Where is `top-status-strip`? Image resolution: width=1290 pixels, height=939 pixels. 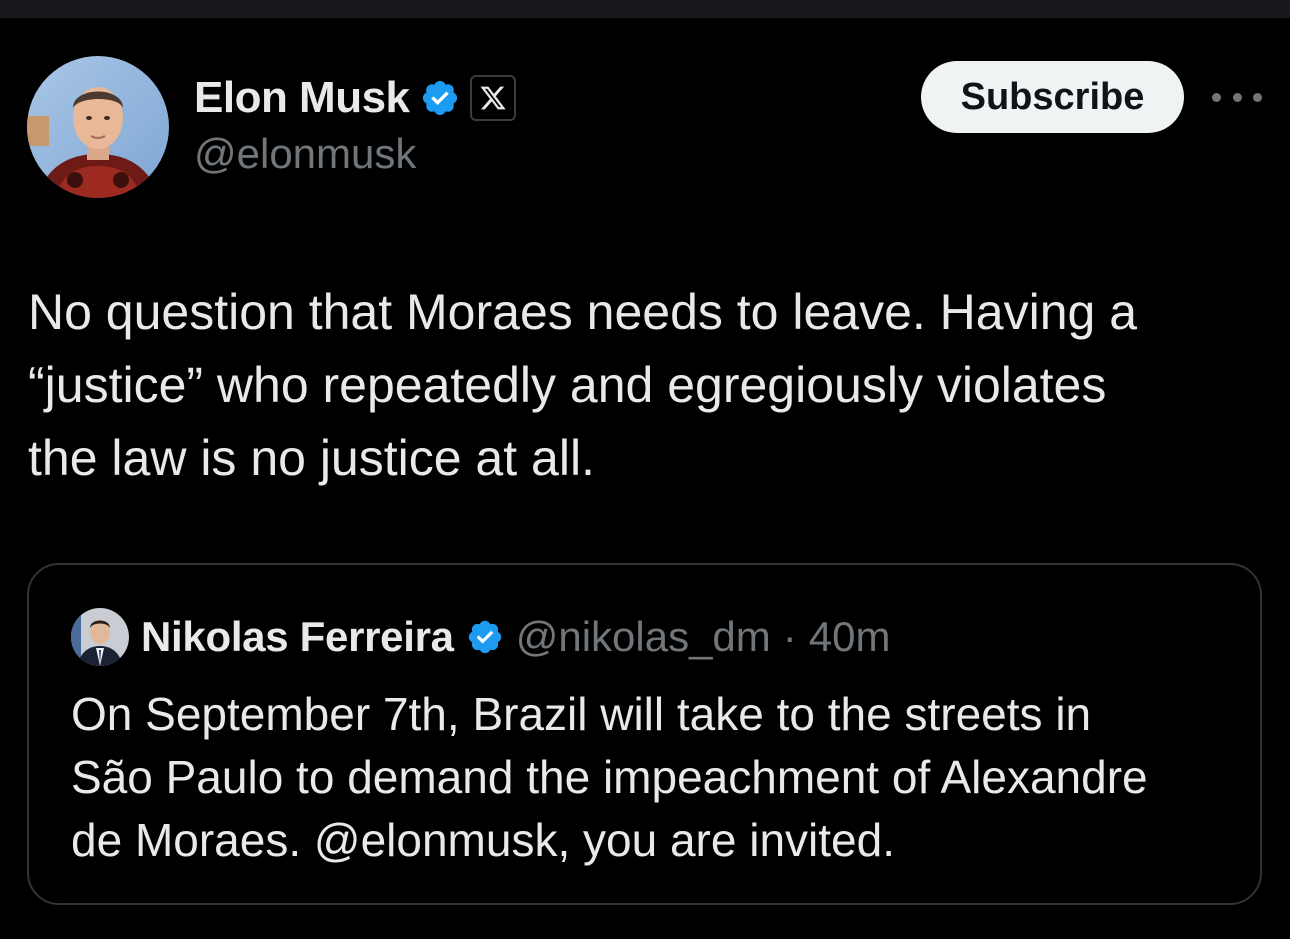
top-status-strip is located at coordinates (645, 9).